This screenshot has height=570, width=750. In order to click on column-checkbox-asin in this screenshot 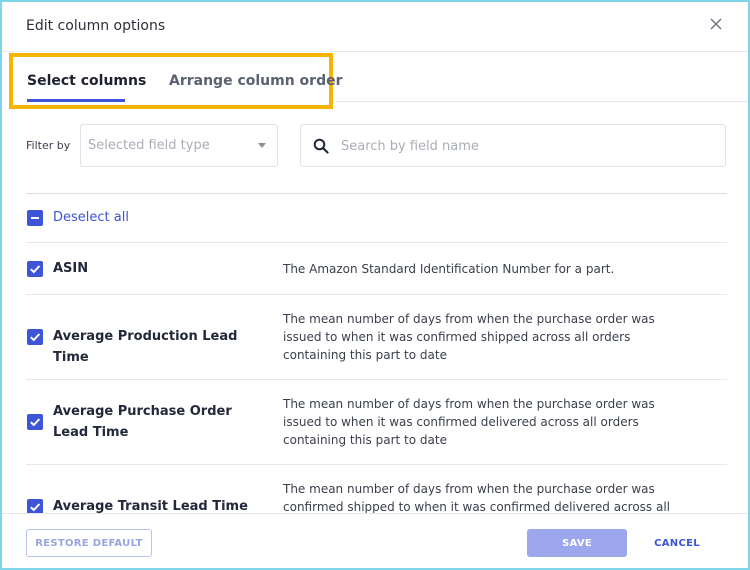, I will do `click(35, 269)`.